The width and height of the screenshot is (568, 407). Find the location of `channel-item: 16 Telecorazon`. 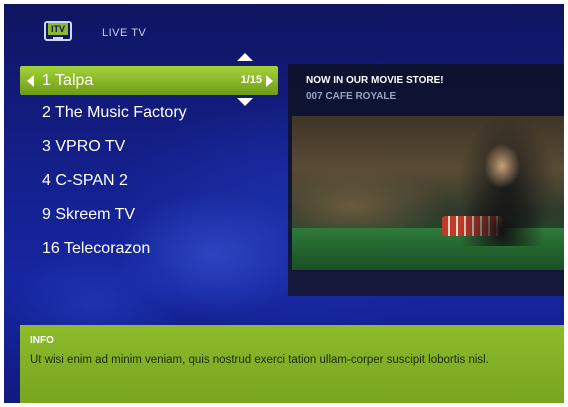

channel-item: 16 Telecorazon is located at coordinates (149, 251).